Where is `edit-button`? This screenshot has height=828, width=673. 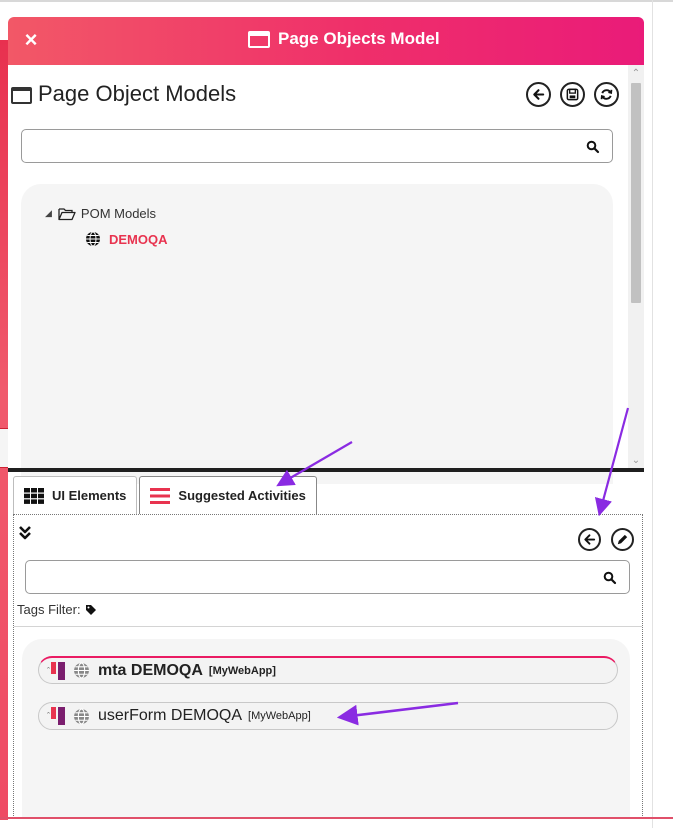
edit-button is located at coordinates (622, 539).